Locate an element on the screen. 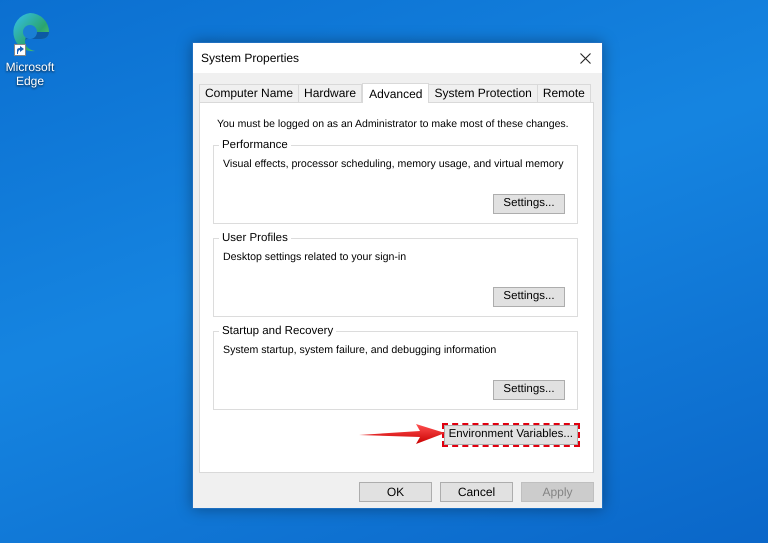 This screenshot has height=543, width=768. tab: System Protection is located at coordinates (483, 93).